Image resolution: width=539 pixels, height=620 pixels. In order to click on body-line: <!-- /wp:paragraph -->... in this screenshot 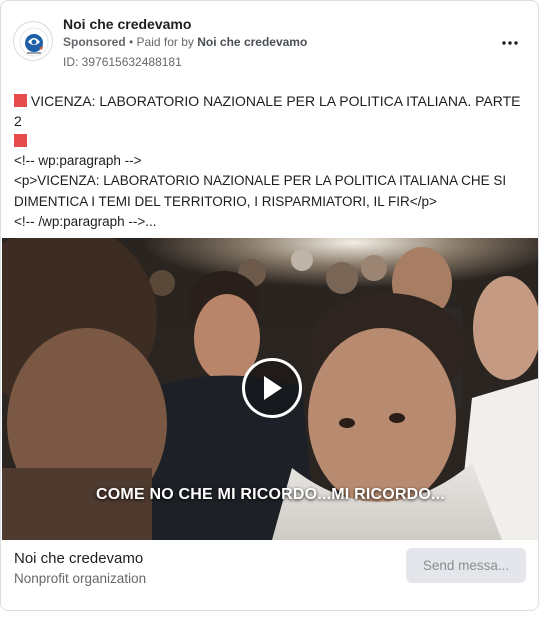, I will do `click(85, 221)`.